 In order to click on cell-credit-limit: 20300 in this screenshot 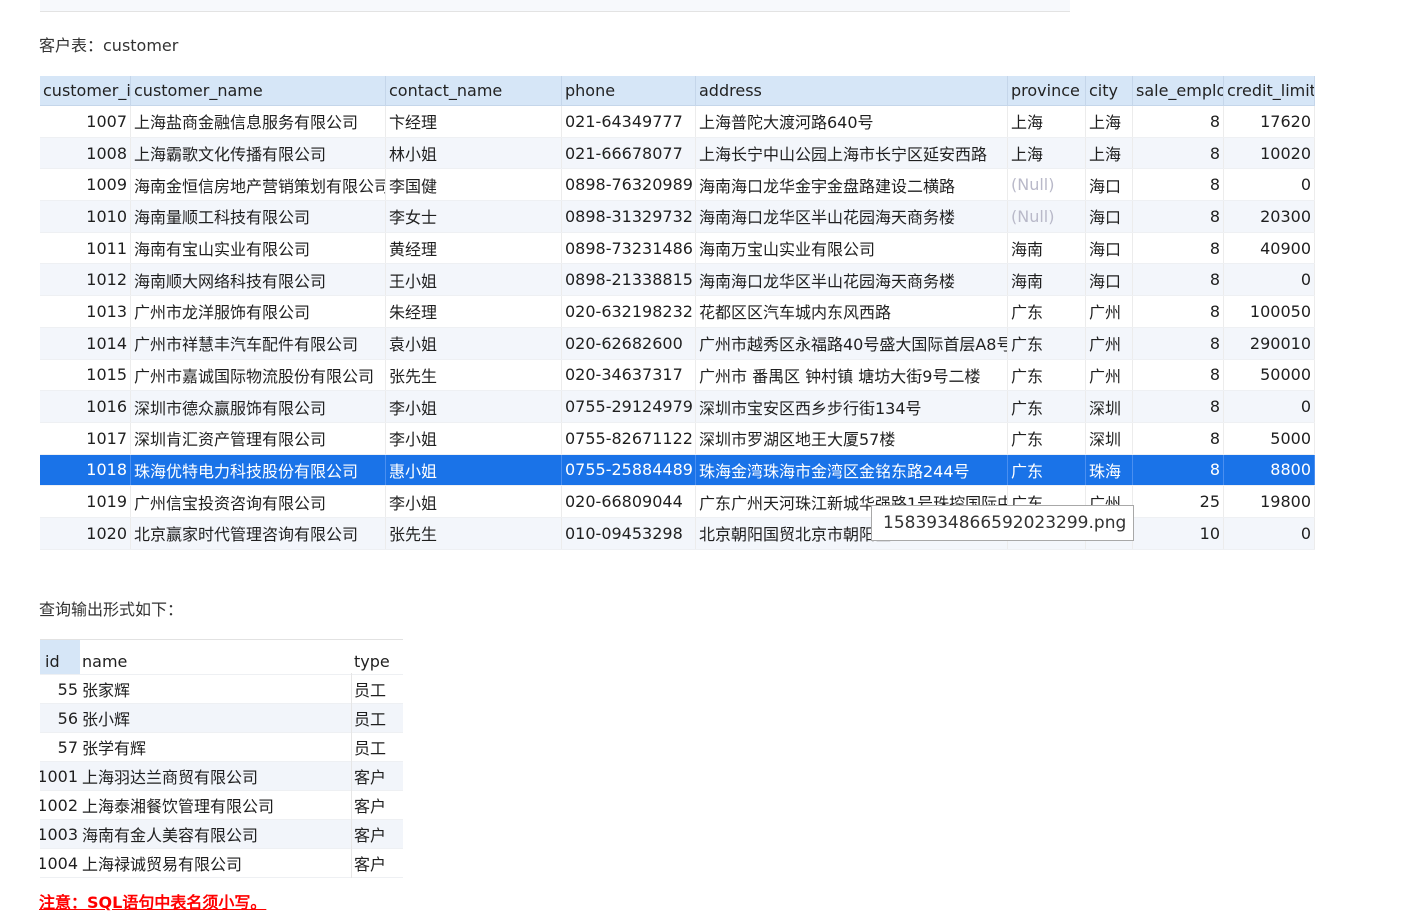, I will do `click(1269, 216)`.